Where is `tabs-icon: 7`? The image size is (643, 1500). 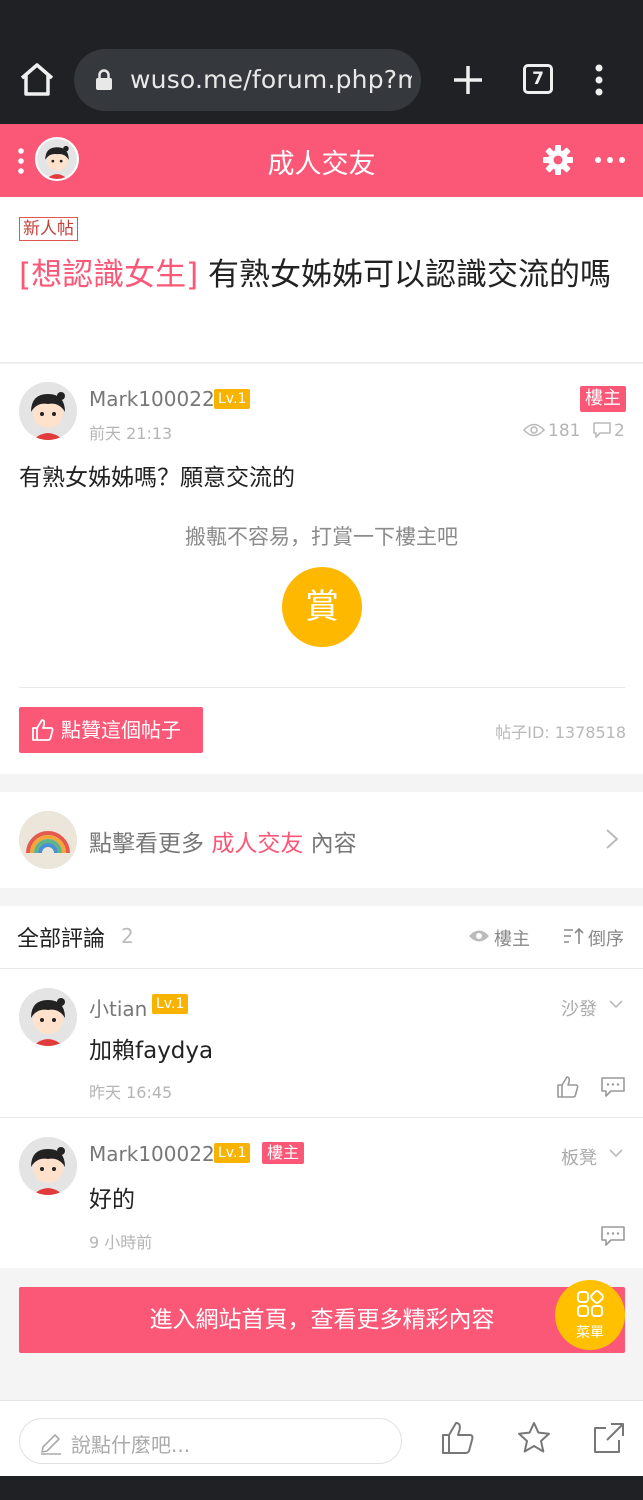 tabs-icon: 7 is located at coordinates (538, 79).